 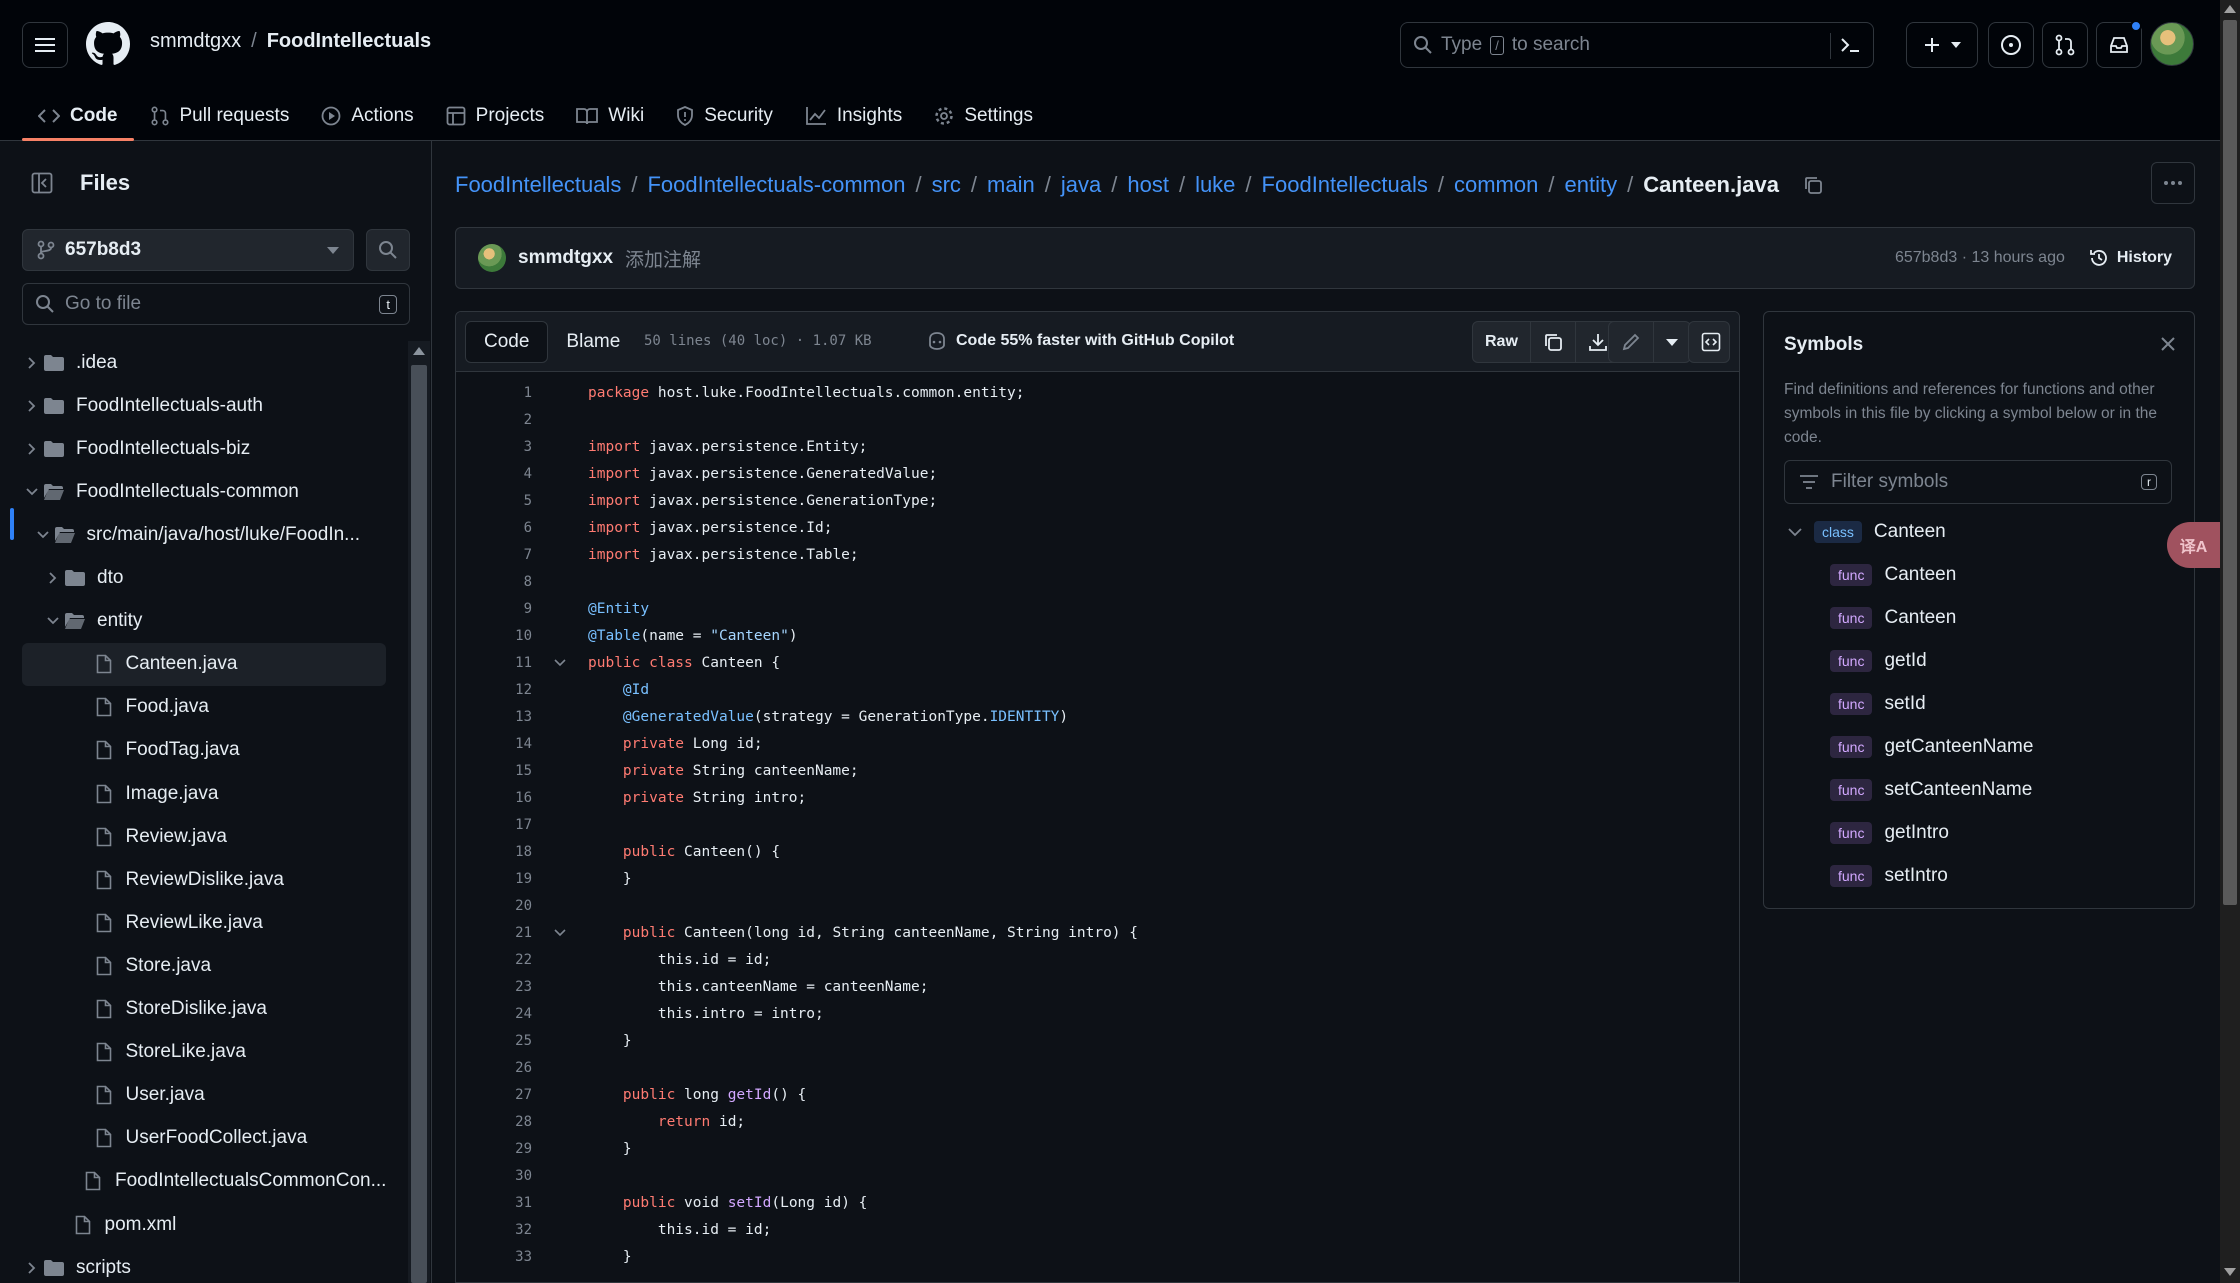 I want to click on tree-folder: FoodIntellectuals-auth, so click(x=204, y=405).